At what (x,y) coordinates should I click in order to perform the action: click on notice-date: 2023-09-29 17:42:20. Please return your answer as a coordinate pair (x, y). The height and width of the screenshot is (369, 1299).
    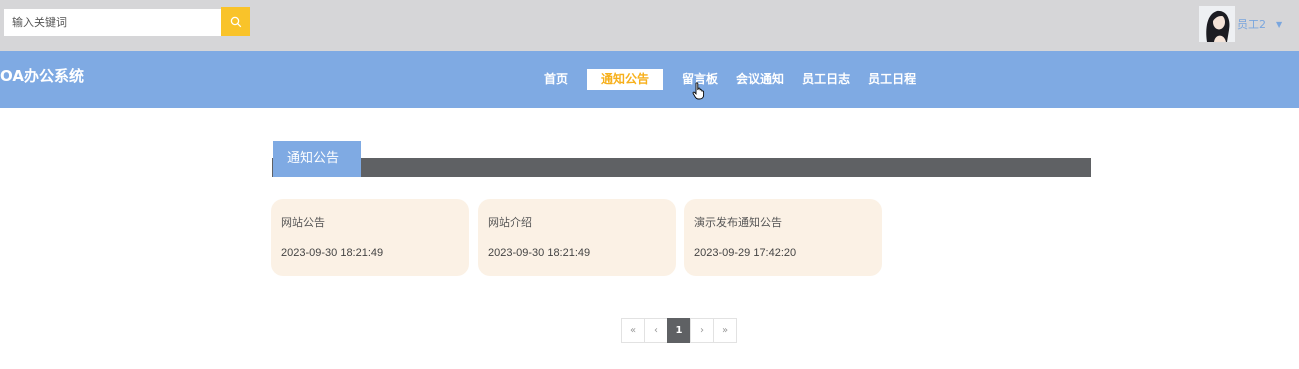
    Looking at the image, I should click on (745, 253).